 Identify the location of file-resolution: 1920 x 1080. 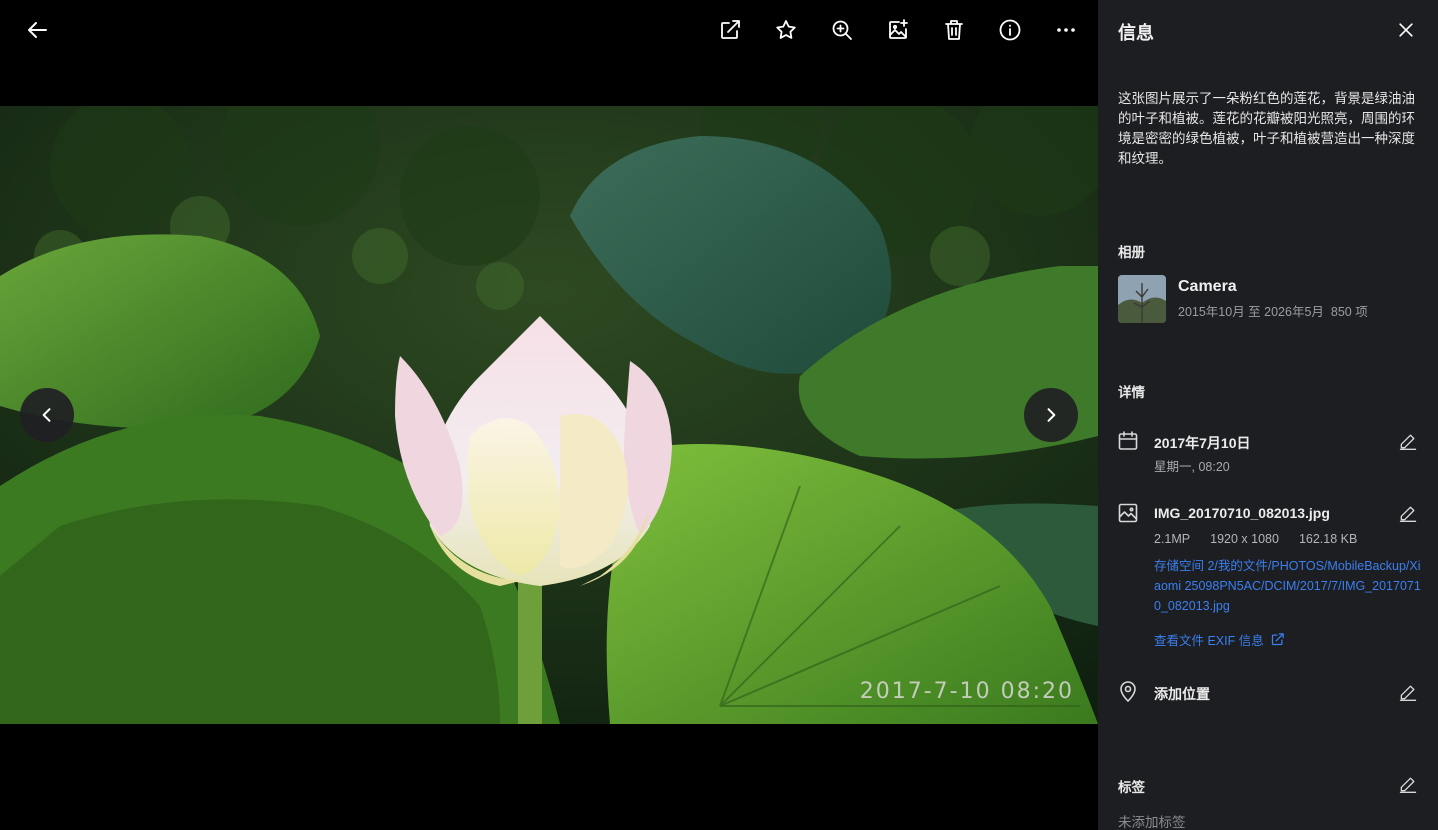
(1244, 539).